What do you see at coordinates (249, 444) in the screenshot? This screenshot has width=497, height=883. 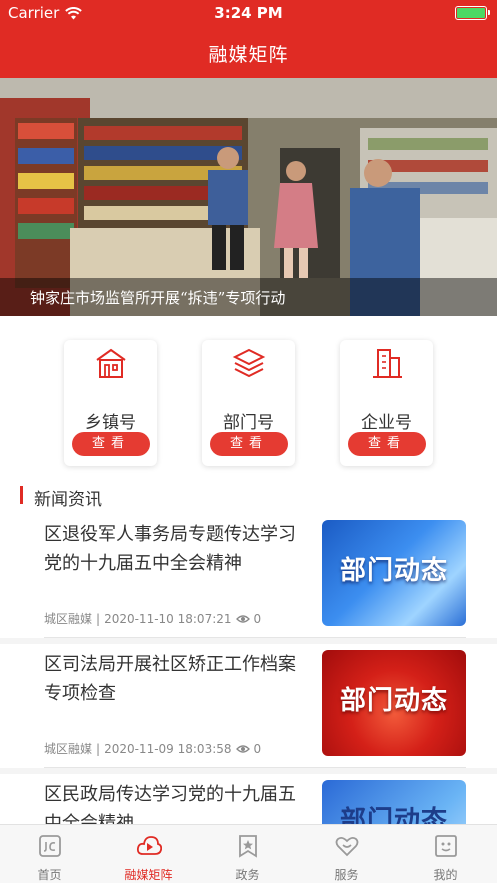 I see `view-department-button: 查看` at bounding box center [249, 444].